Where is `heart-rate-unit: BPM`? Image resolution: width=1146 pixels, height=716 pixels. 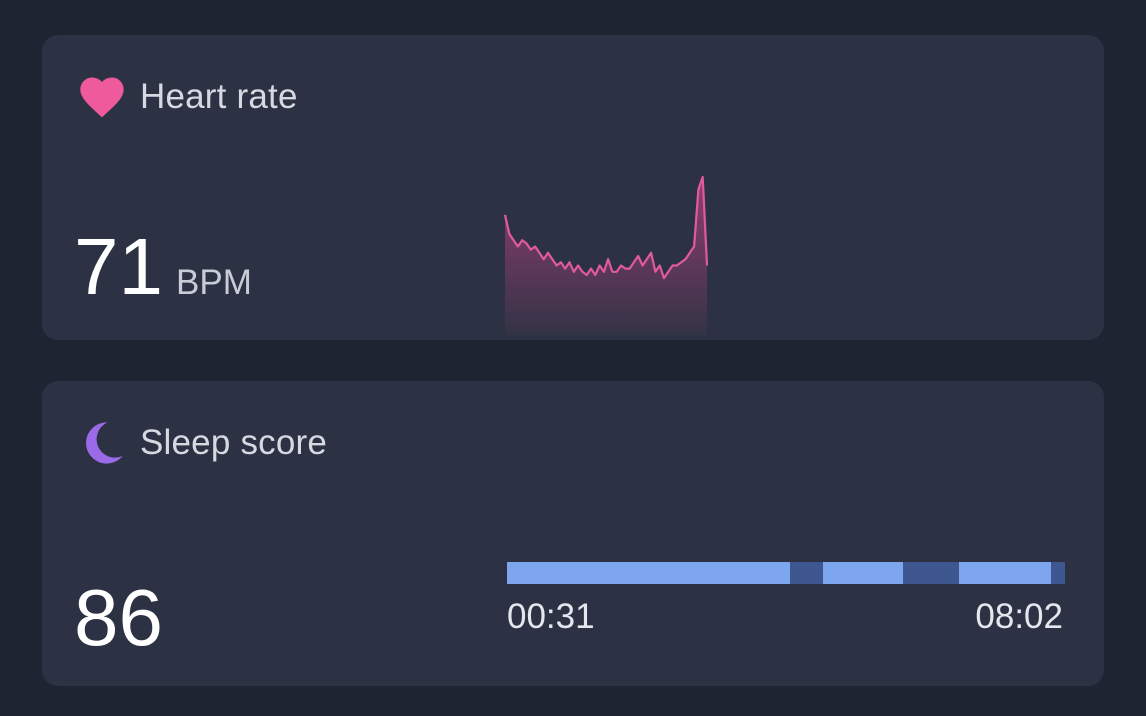
heart-rate-unit: BPM is located at coordinates (214, 282).